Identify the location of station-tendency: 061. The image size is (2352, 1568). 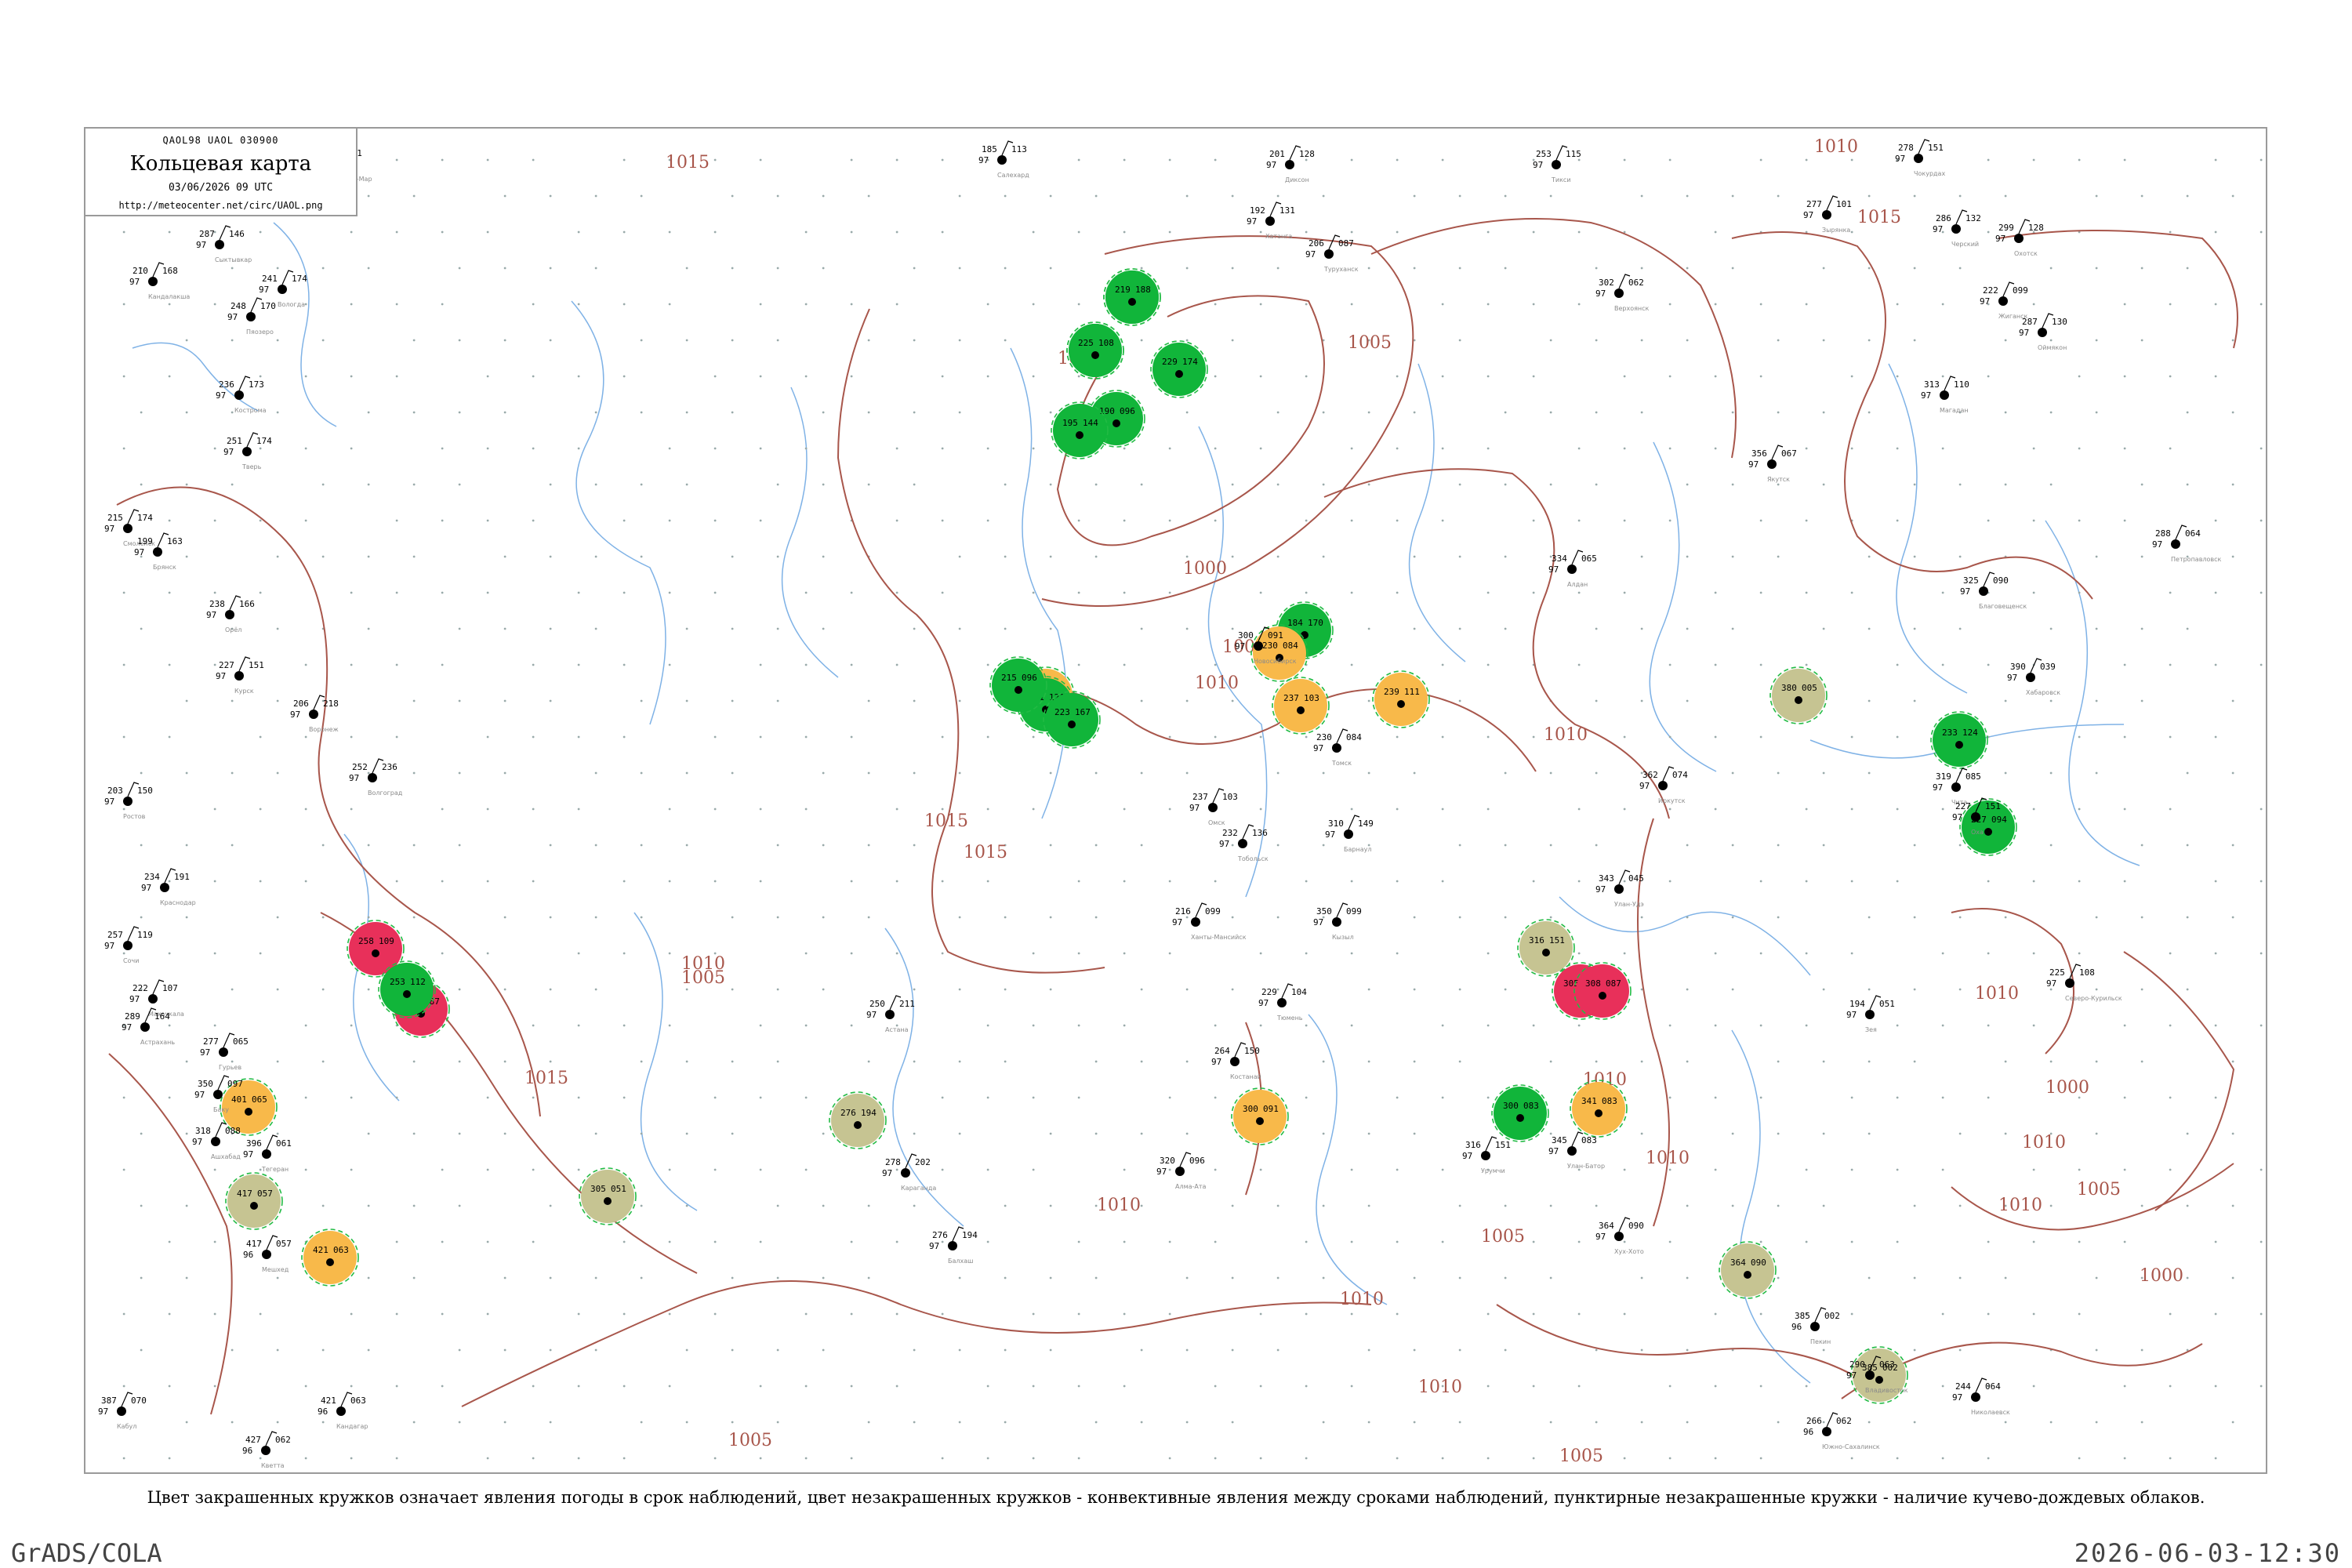
(284, 1143).